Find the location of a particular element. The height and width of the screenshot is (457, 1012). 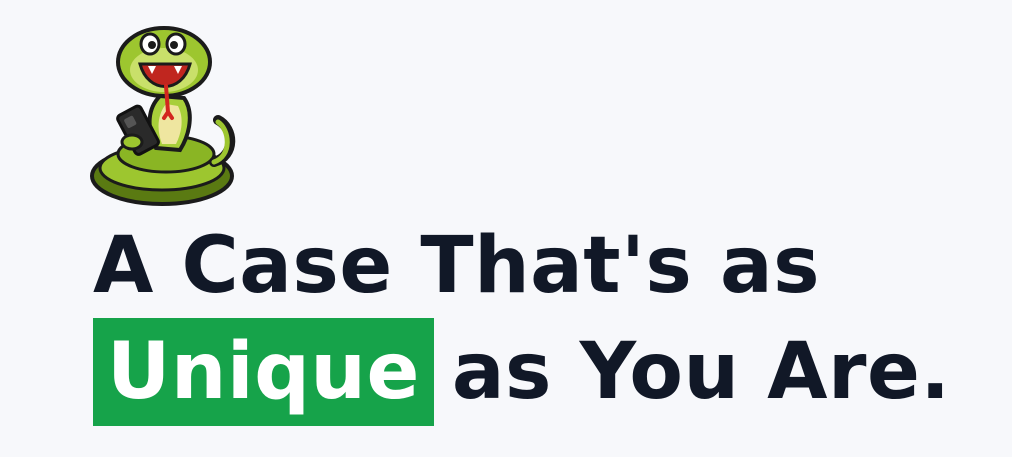

headline-line-1: A Case That's as is located at coordinates (457, 266).